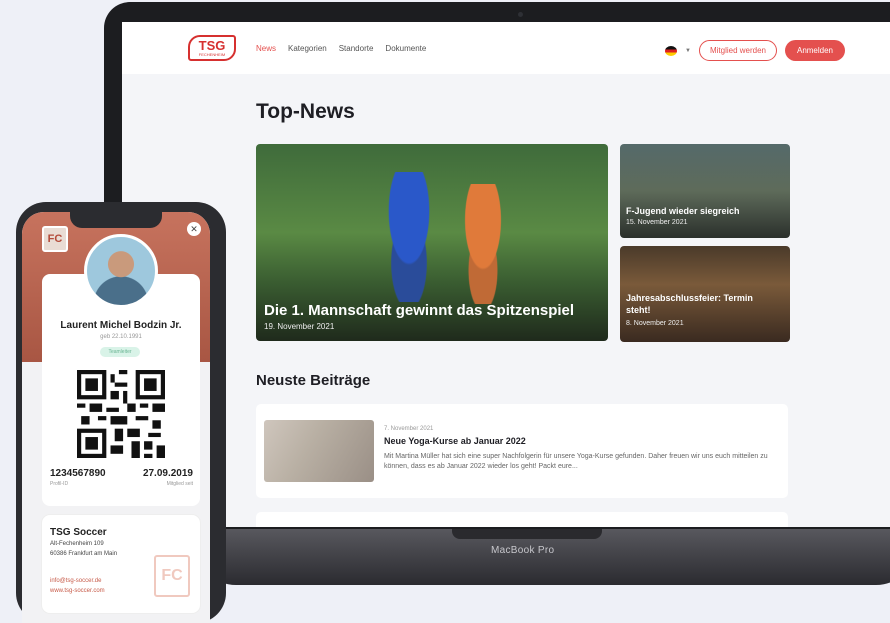  I want to click on news-date: 19. November 2021, so click(299, 326).